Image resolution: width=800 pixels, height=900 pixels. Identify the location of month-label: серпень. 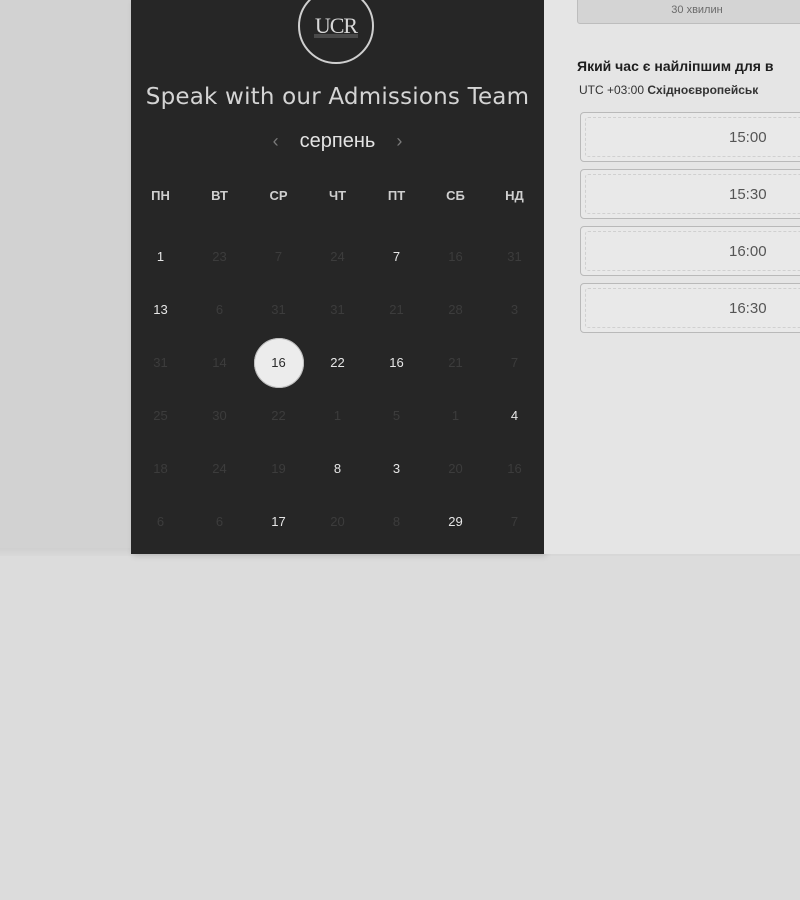
(337, 141).